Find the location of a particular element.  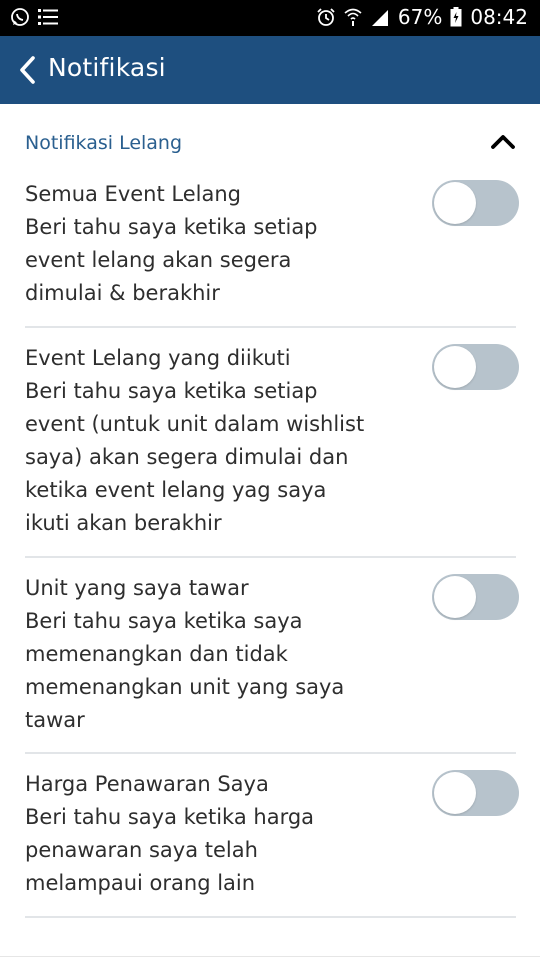

status-time: 08:42 is located at coordinates (499, 17).